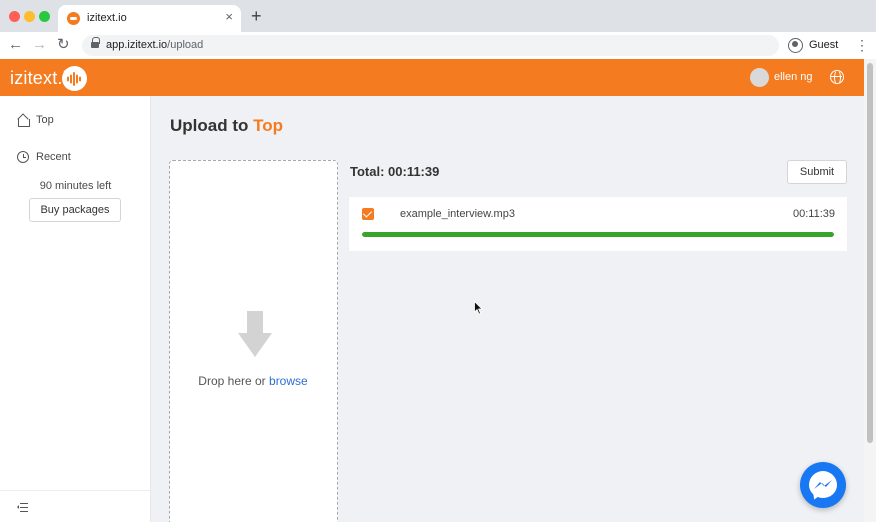 The image size is (876, 522). What do you see at coordinates (368, 214) in the screenshot?
I see `file-checkbox` at bounding box center [368, 214].